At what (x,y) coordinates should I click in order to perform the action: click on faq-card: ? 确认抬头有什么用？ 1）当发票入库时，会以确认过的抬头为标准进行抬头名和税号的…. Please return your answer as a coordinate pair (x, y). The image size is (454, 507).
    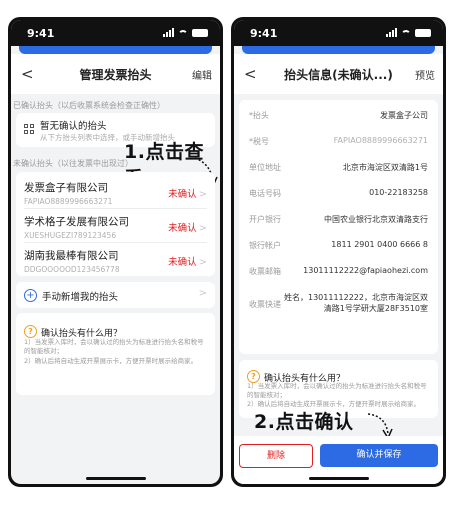
    Looking at the image, I should click on (115, 354).